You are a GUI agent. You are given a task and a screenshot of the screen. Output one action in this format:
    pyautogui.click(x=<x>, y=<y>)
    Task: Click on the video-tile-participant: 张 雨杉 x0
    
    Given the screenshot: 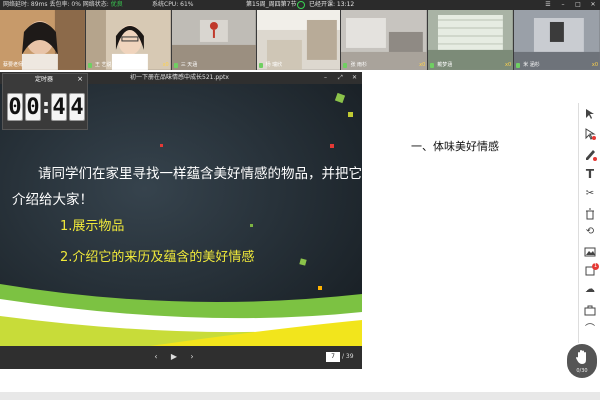 What is the action you would take?
    pyautogui.click(x=384, y=40)
    